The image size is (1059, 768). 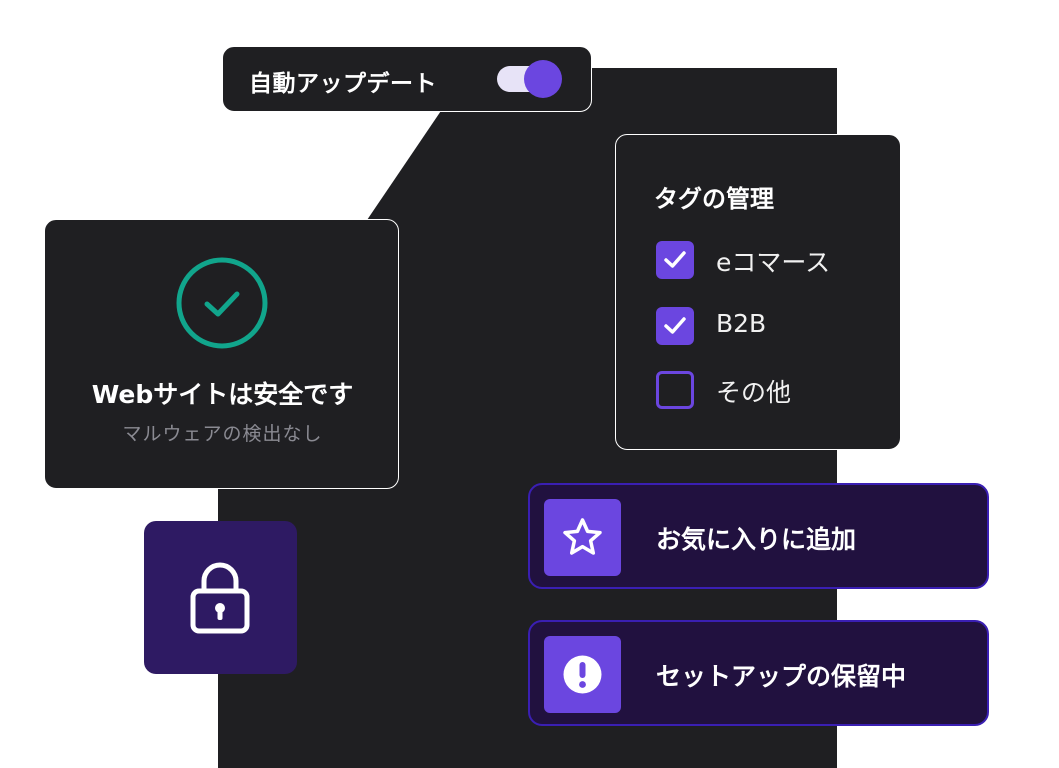 I want to click on add-to-favorites-button: お気に入りに追加, so click(x=758, y=536).